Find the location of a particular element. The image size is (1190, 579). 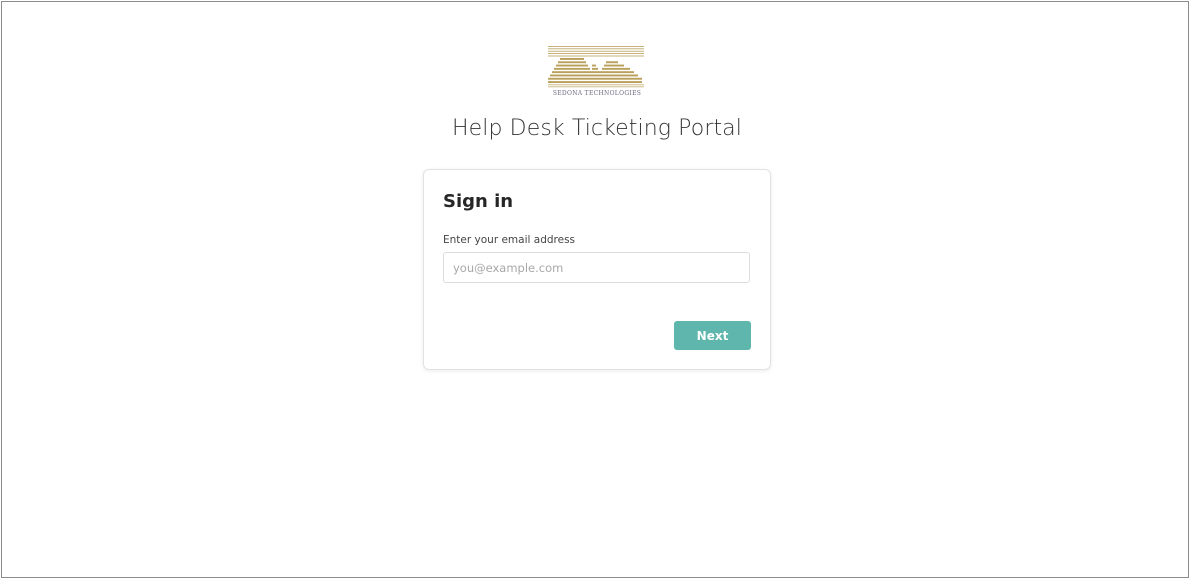

company-logo: SEDONA TECHNOLOGIES is located at coordinates (597, 72).